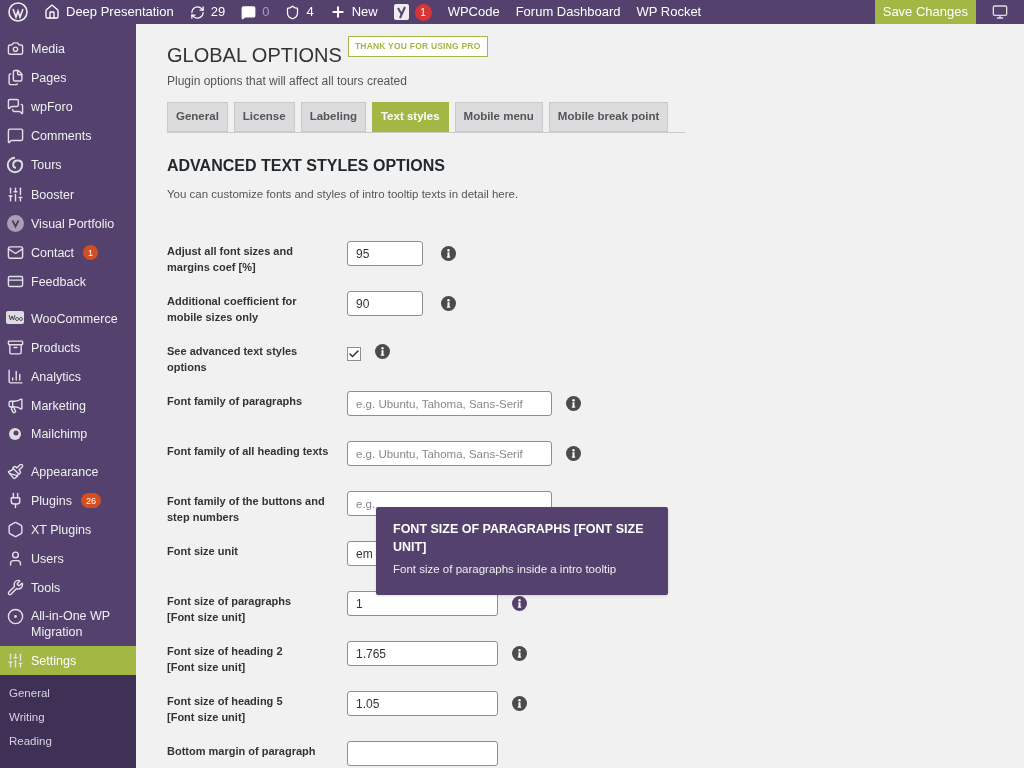 Image resolution: width=1024 pixels, height=768 pixels. Describe the element at coordinates (293, 12) in the screenshot. I see `shield-icon` at that location.